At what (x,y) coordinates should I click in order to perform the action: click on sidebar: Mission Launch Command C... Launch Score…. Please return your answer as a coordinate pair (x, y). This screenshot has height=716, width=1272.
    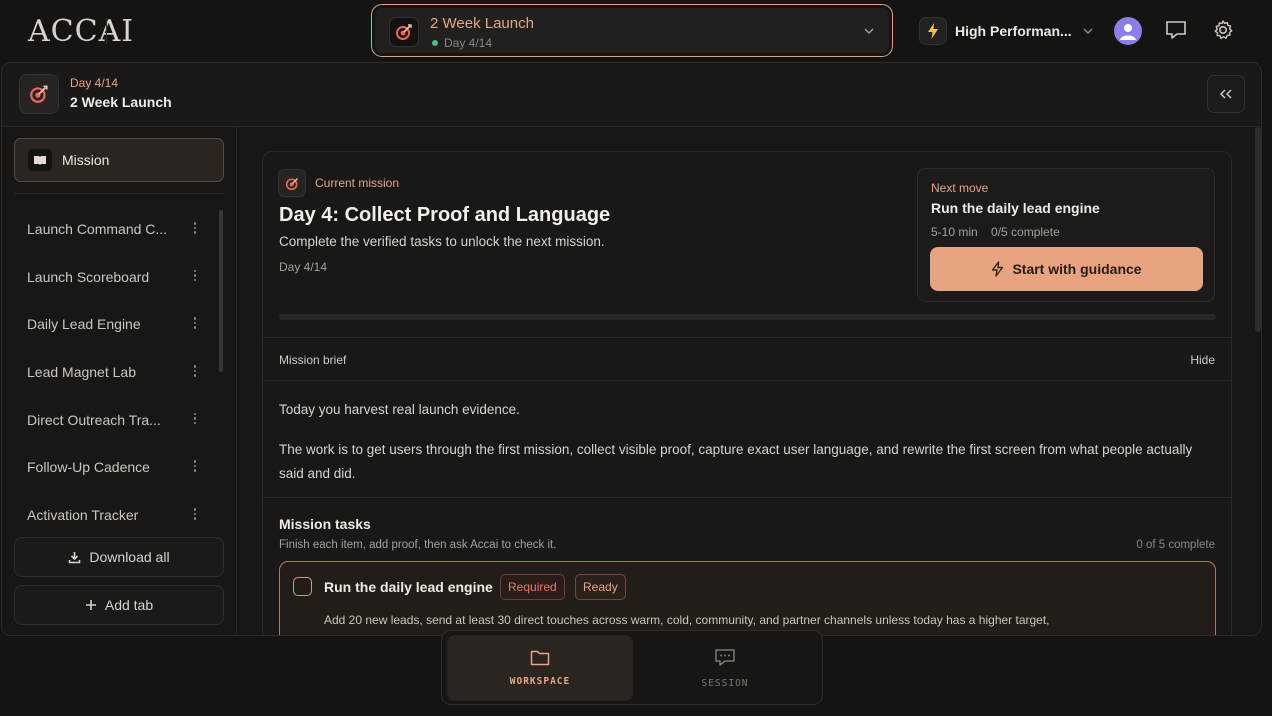
    Looking at the image, I should click on (119, 381).